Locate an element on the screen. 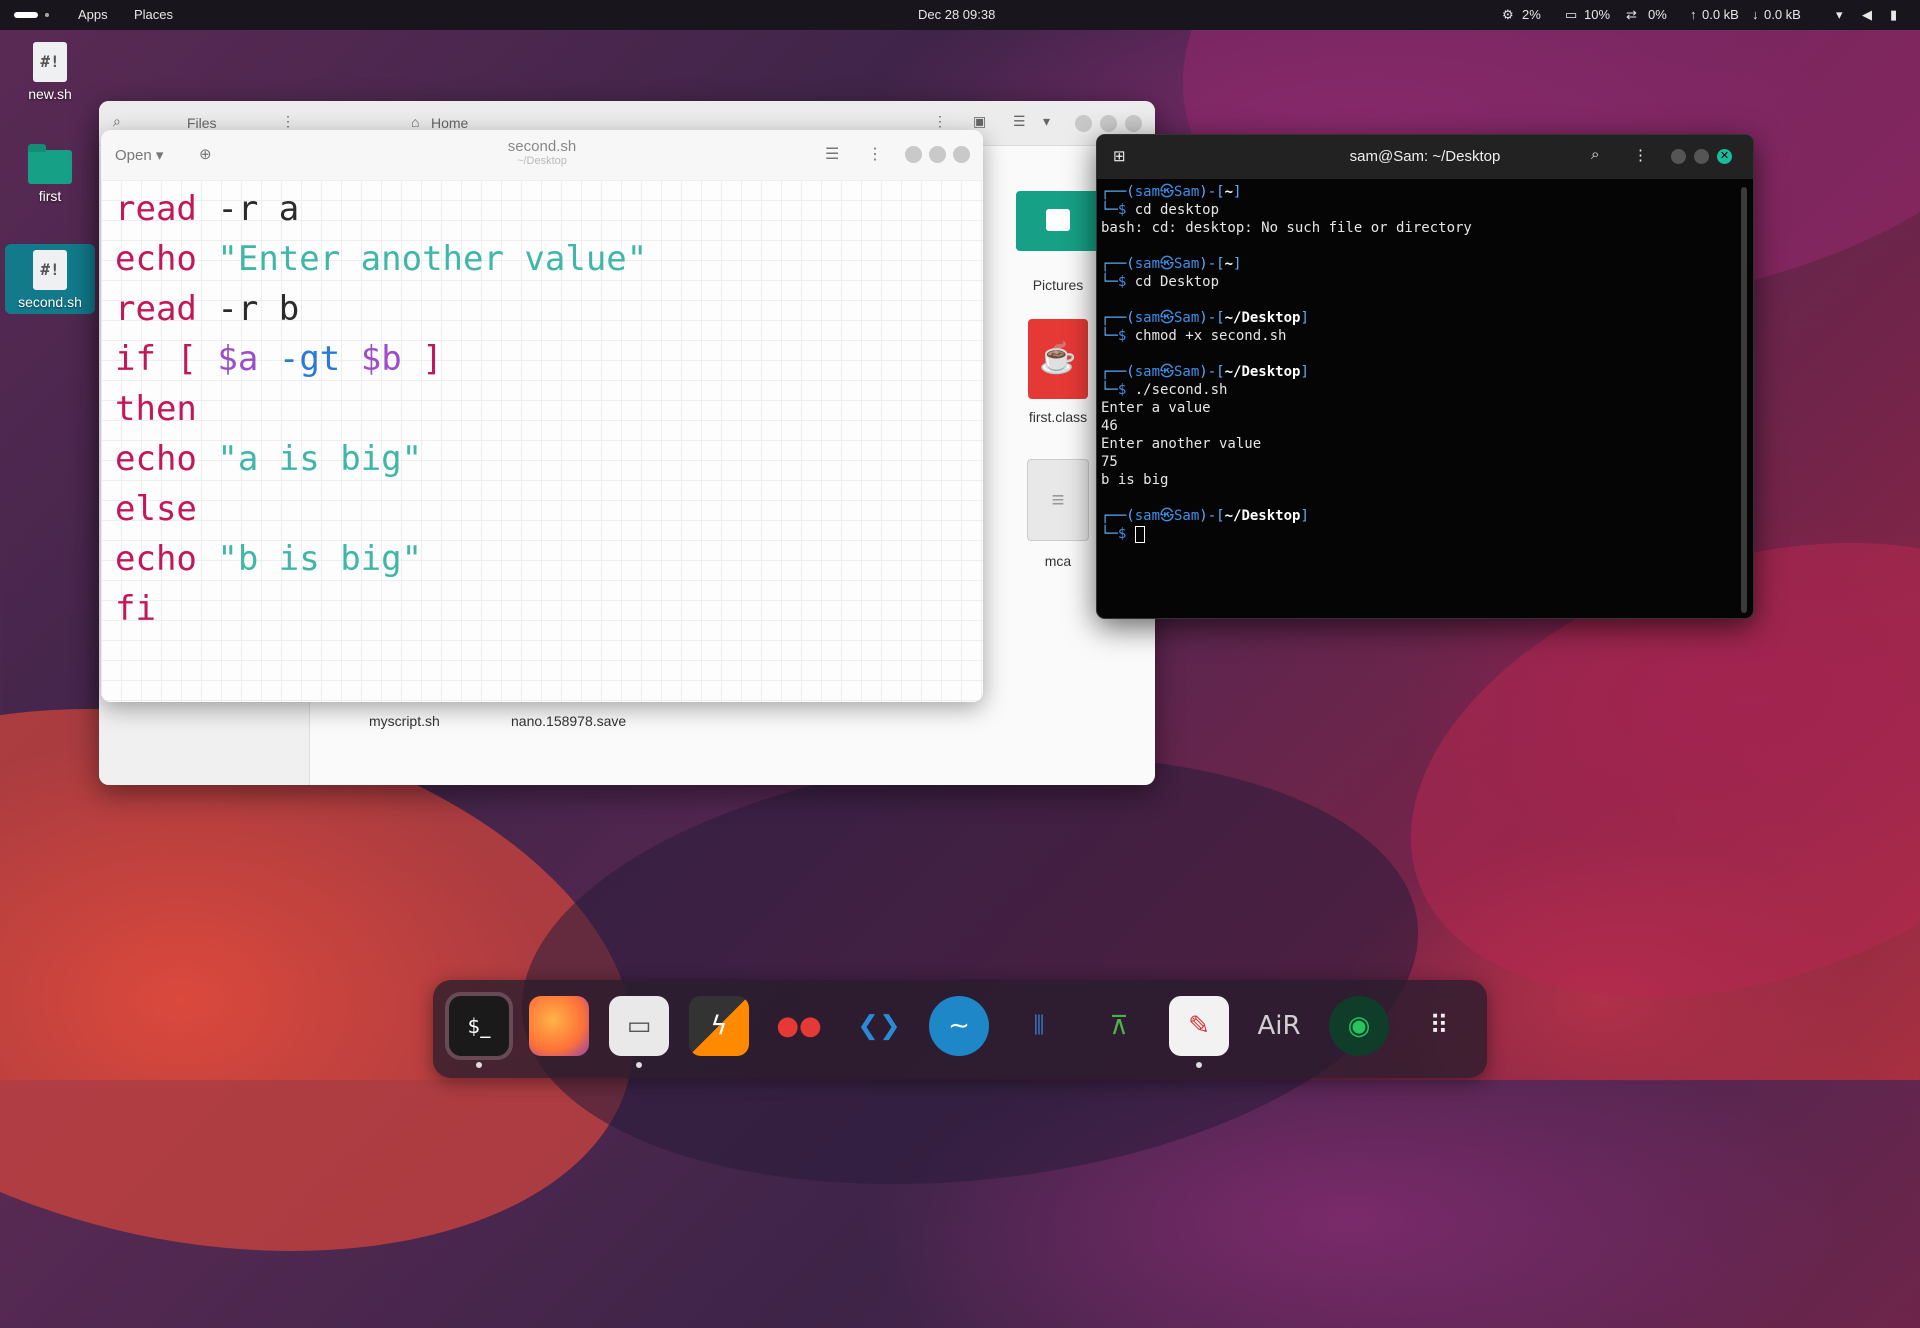  prompt-part: ~/Desktop is located at coordinates (1262, 318).